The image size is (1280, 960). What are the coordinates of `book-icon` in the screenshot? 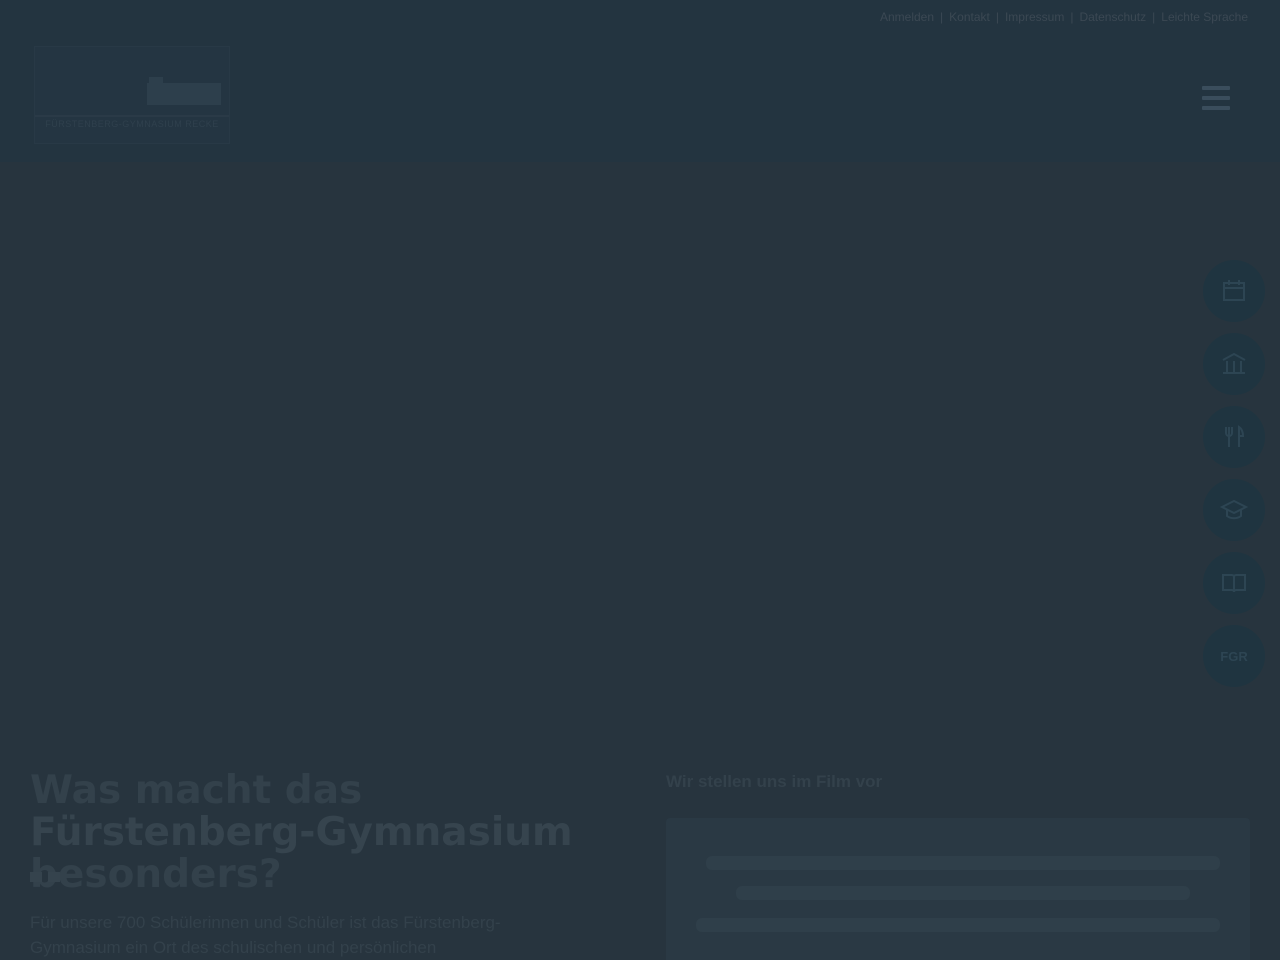 It's located at (1234, 583).